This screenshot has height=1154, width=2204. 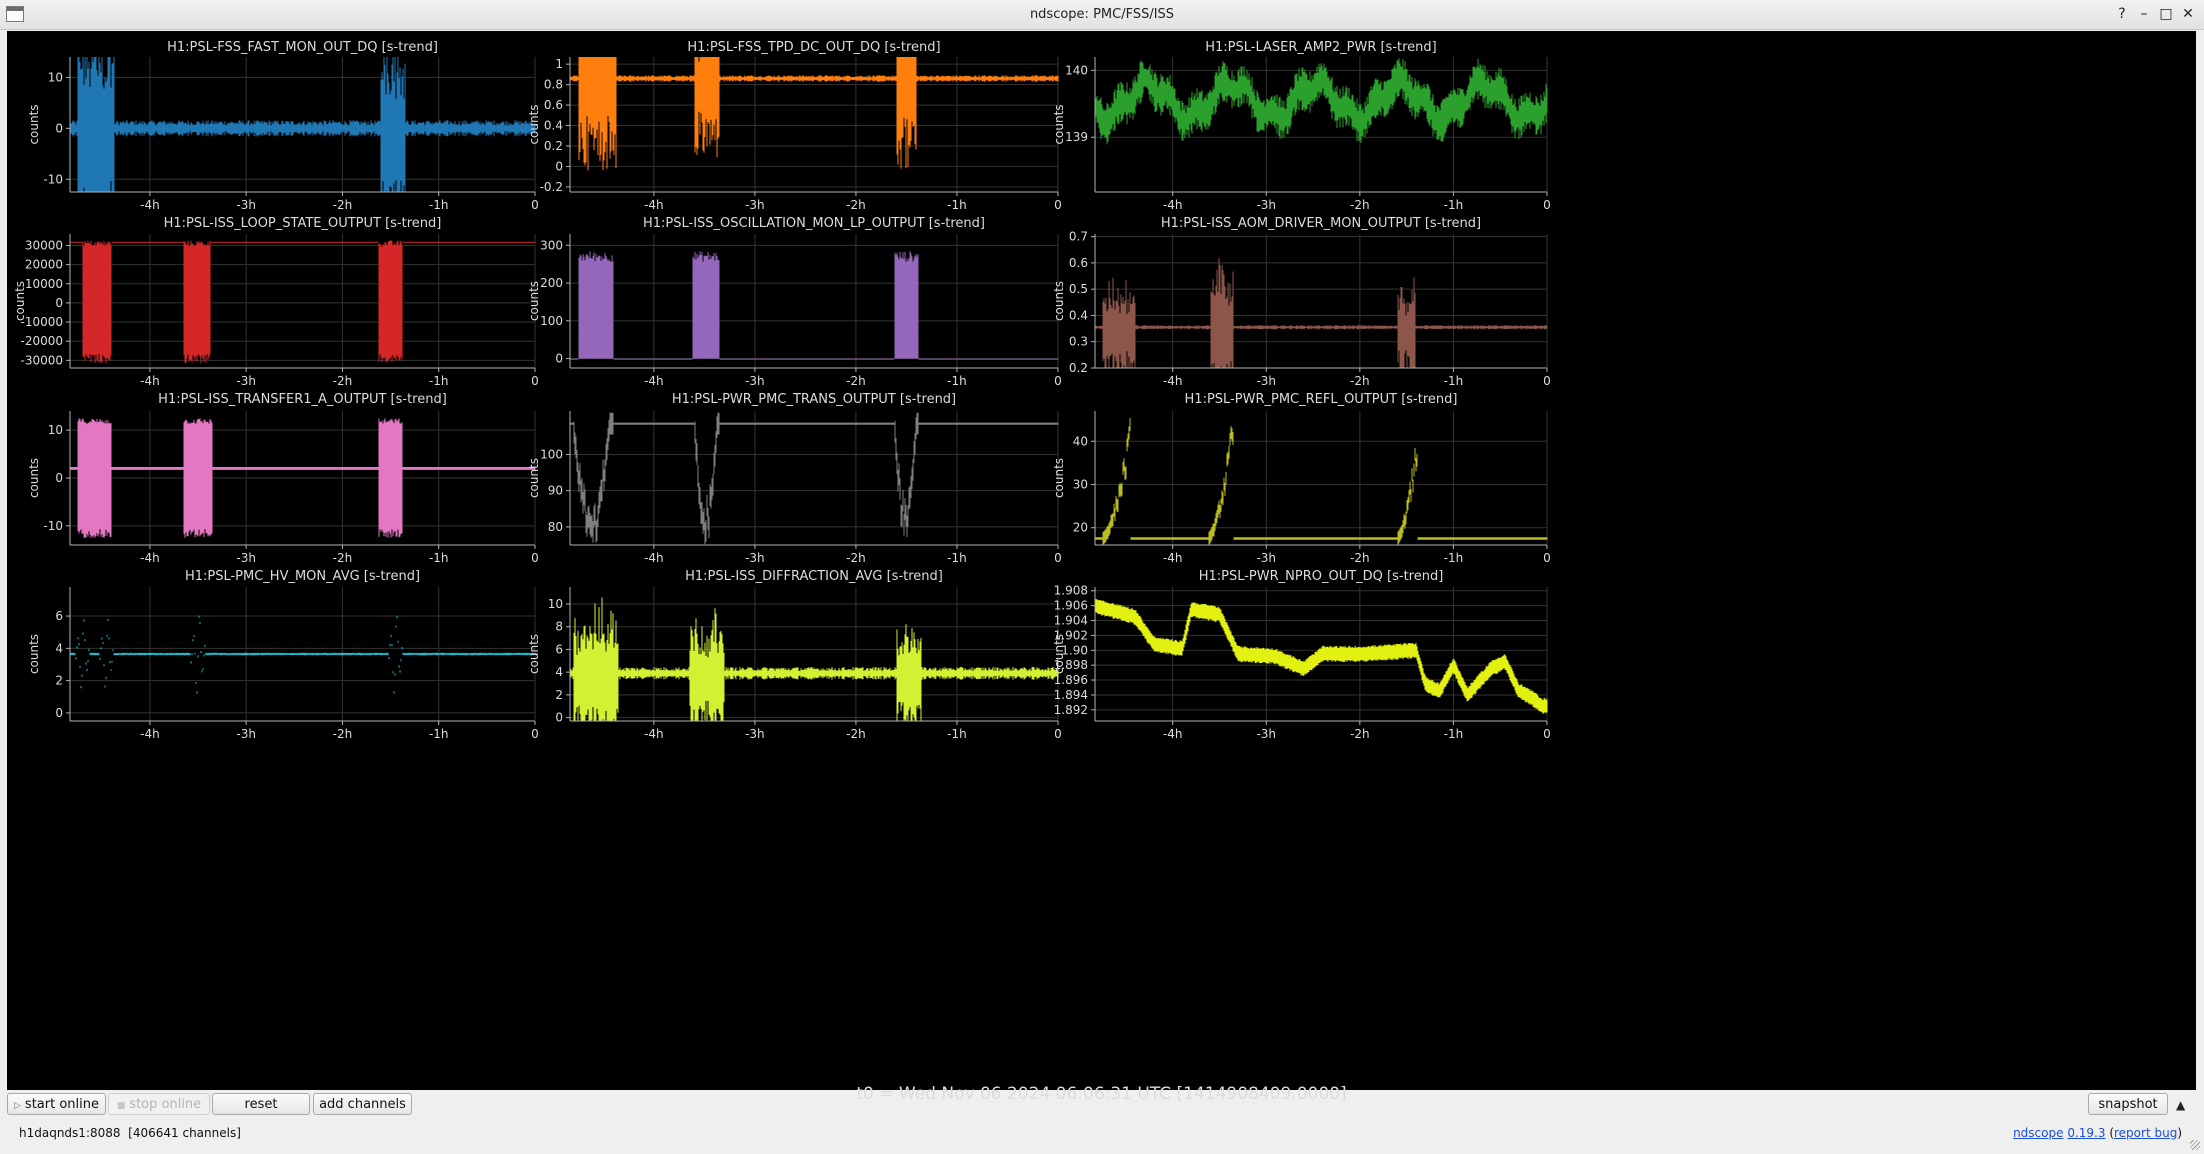 What do you see at coordinates (165, 1104) in the screenshot?
I see `stop-online-label: stop online` at bounding box center [165, 1104].